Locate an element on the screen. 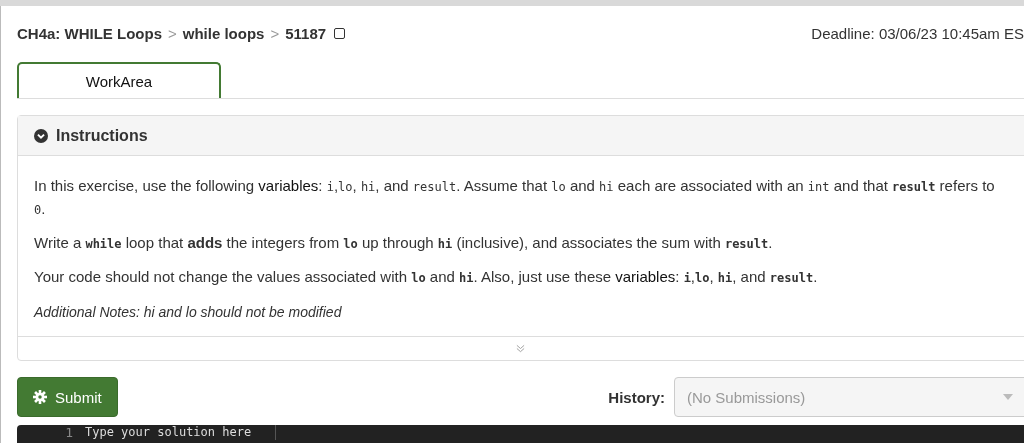  code-editor: 1 Type your solution here is located at coordinates (520, 434).